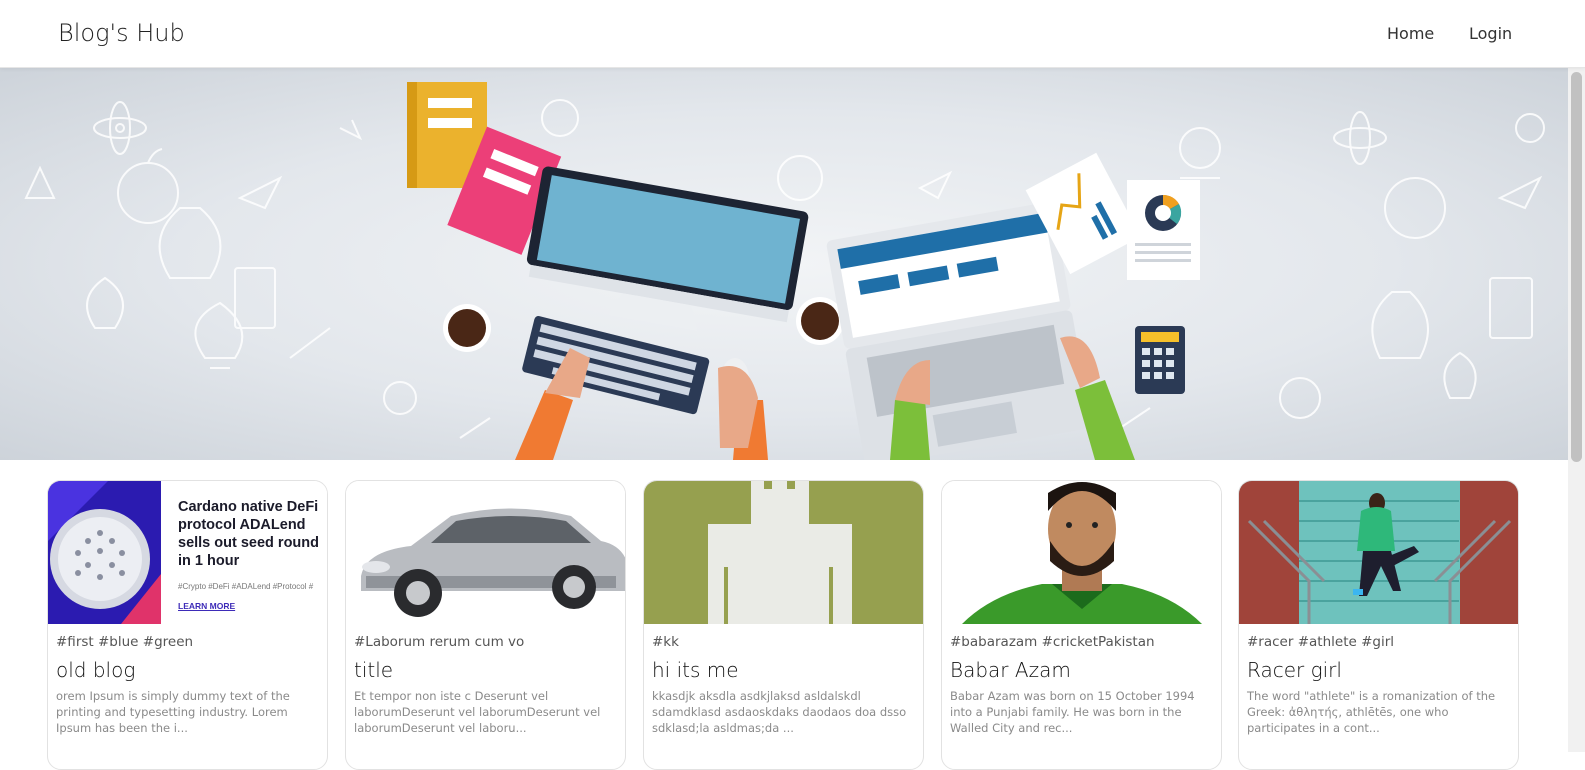 The image size is (1585, 770). I want to click on ad-learn-more-link: LEARN MORE, so click(207, 606).